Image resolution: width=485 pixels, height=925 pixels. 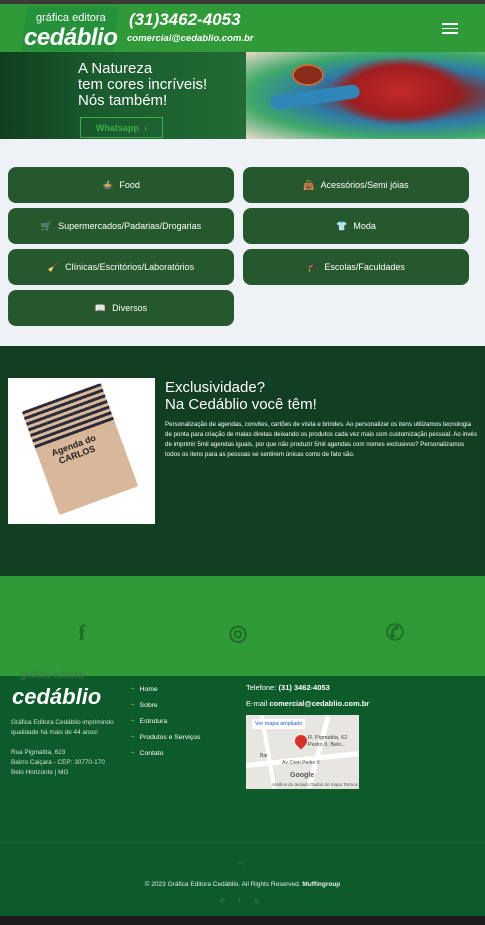 I want to click on whatsapp-button-label: Whatsapp, so click(x=117, y=127).